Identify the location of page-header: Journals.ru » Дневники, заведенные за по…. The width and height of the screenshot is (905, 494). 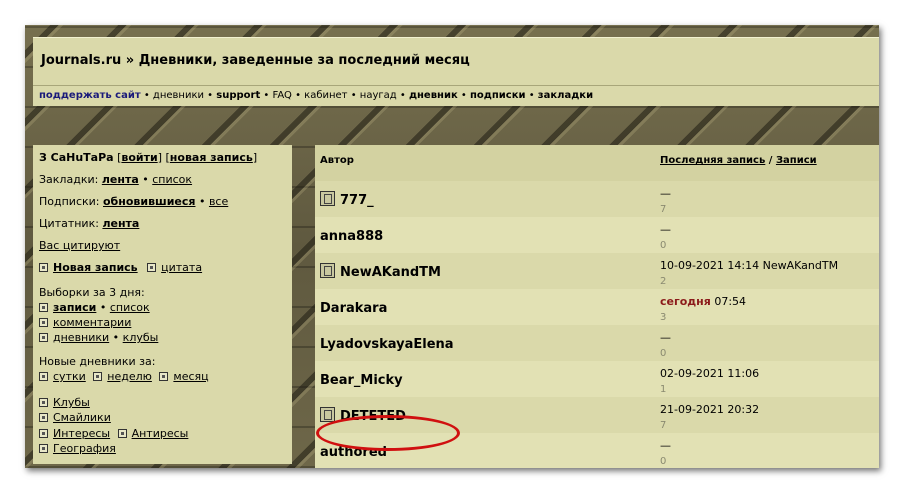
(456, 61).